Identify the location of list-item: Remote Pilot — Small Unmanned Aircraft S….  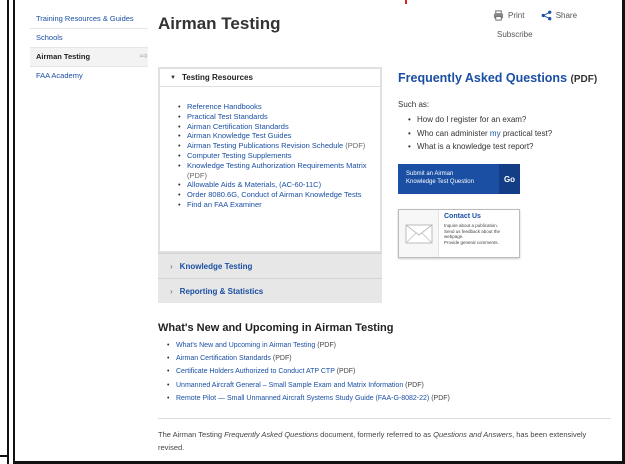
(308, 398).